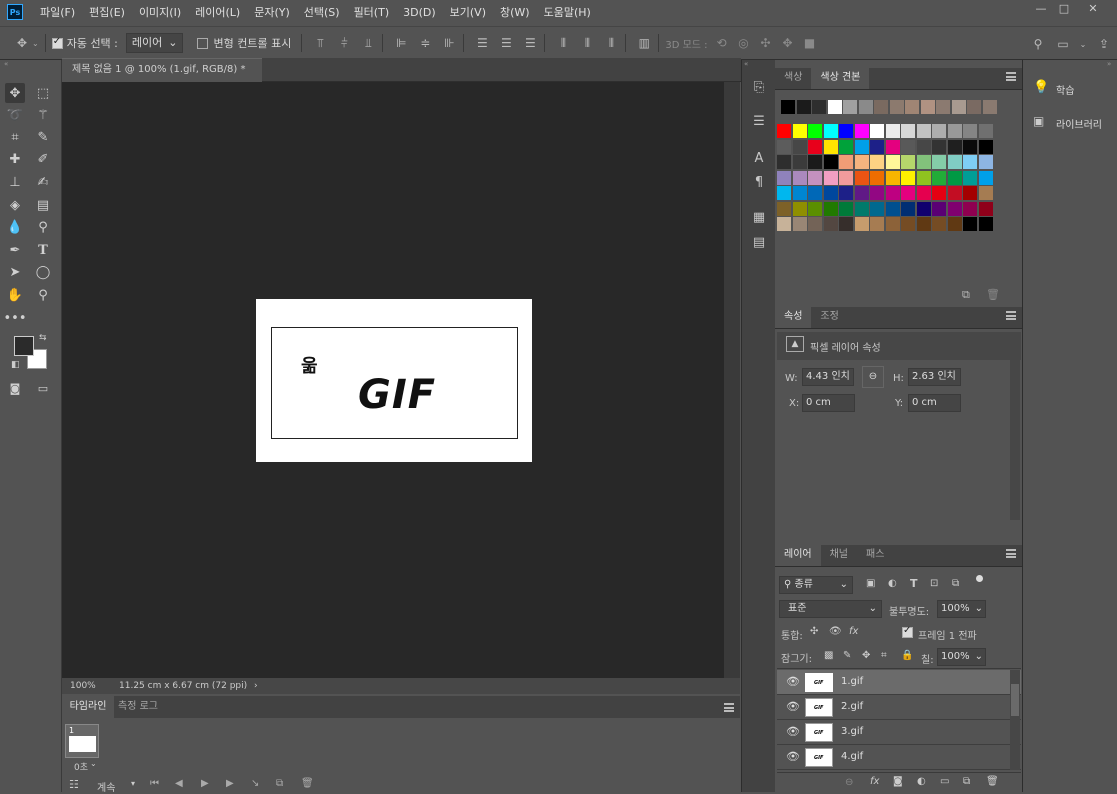  What do you see at coordinates (43, 137) in the screenshot?
I see `eyedropper-tool-icon: ✎` at bounding box center [43, 137].